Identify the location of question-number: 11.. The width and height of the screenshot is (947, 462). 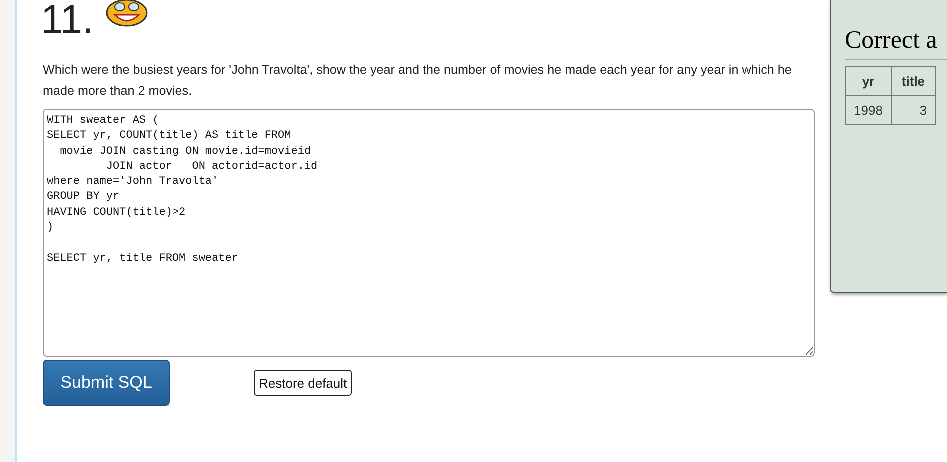
(67, 20).